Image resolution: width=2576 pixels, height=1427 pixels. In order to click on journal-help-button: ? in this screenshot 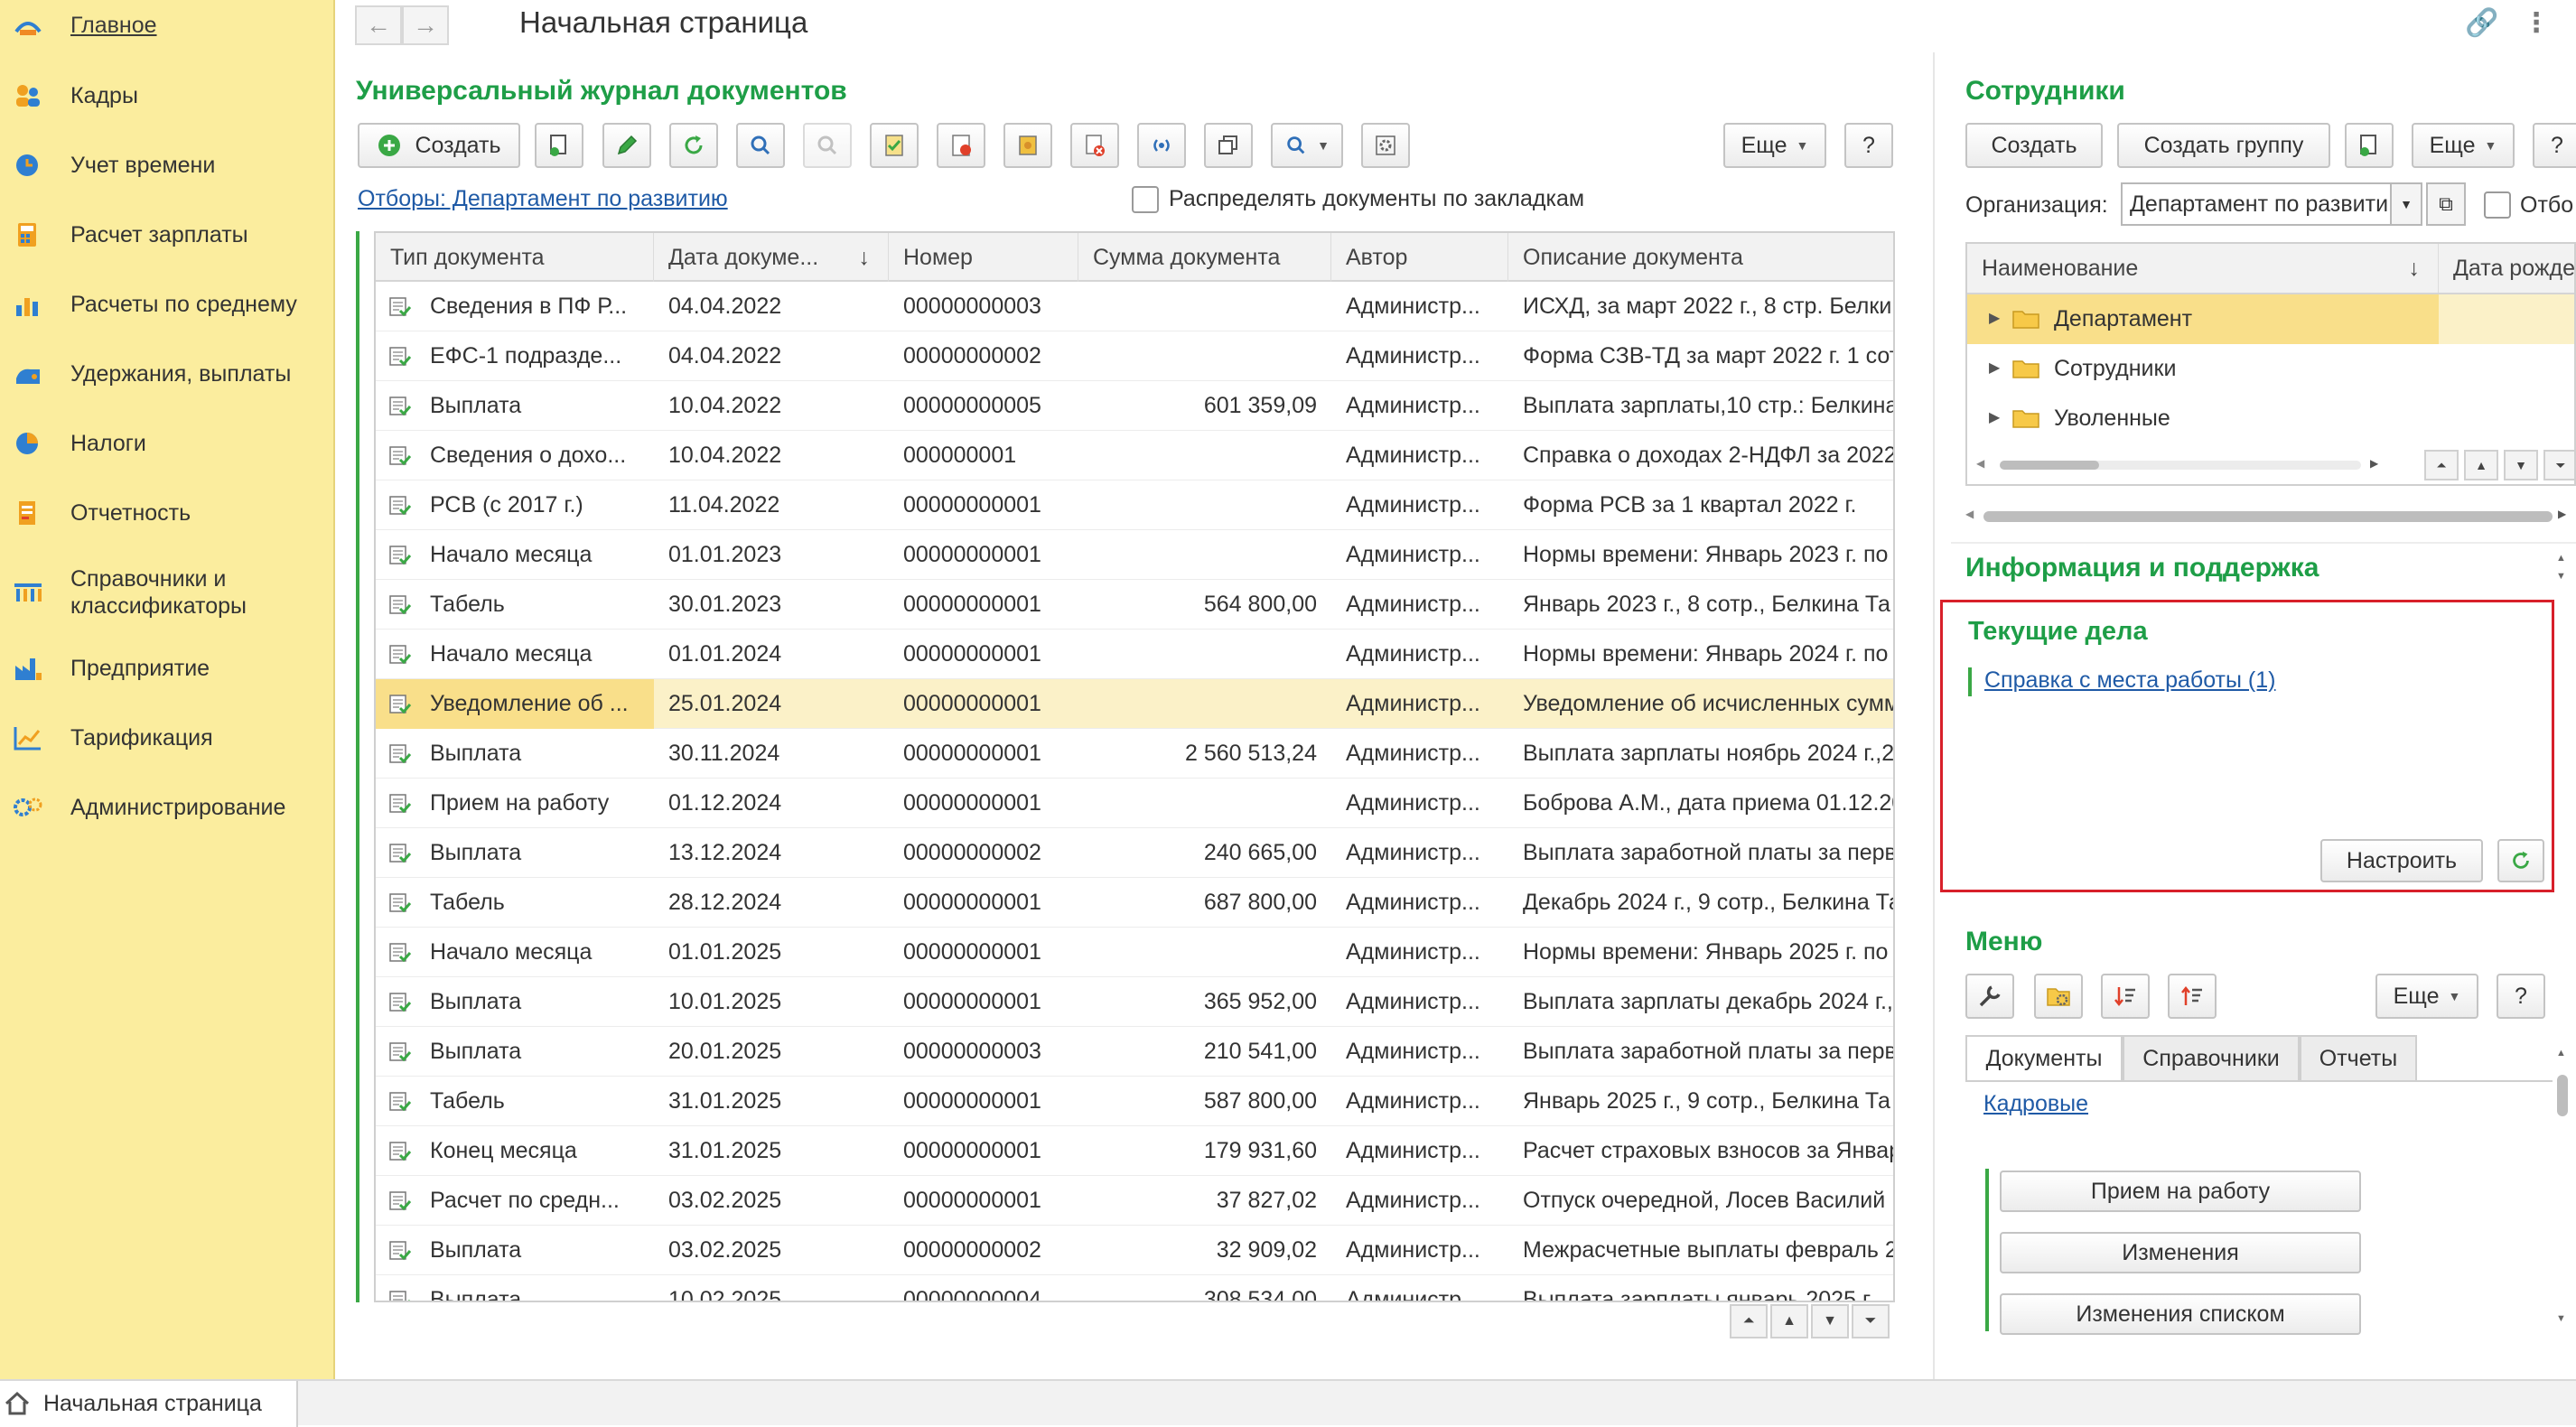, I will do `click(1869, 145)`.